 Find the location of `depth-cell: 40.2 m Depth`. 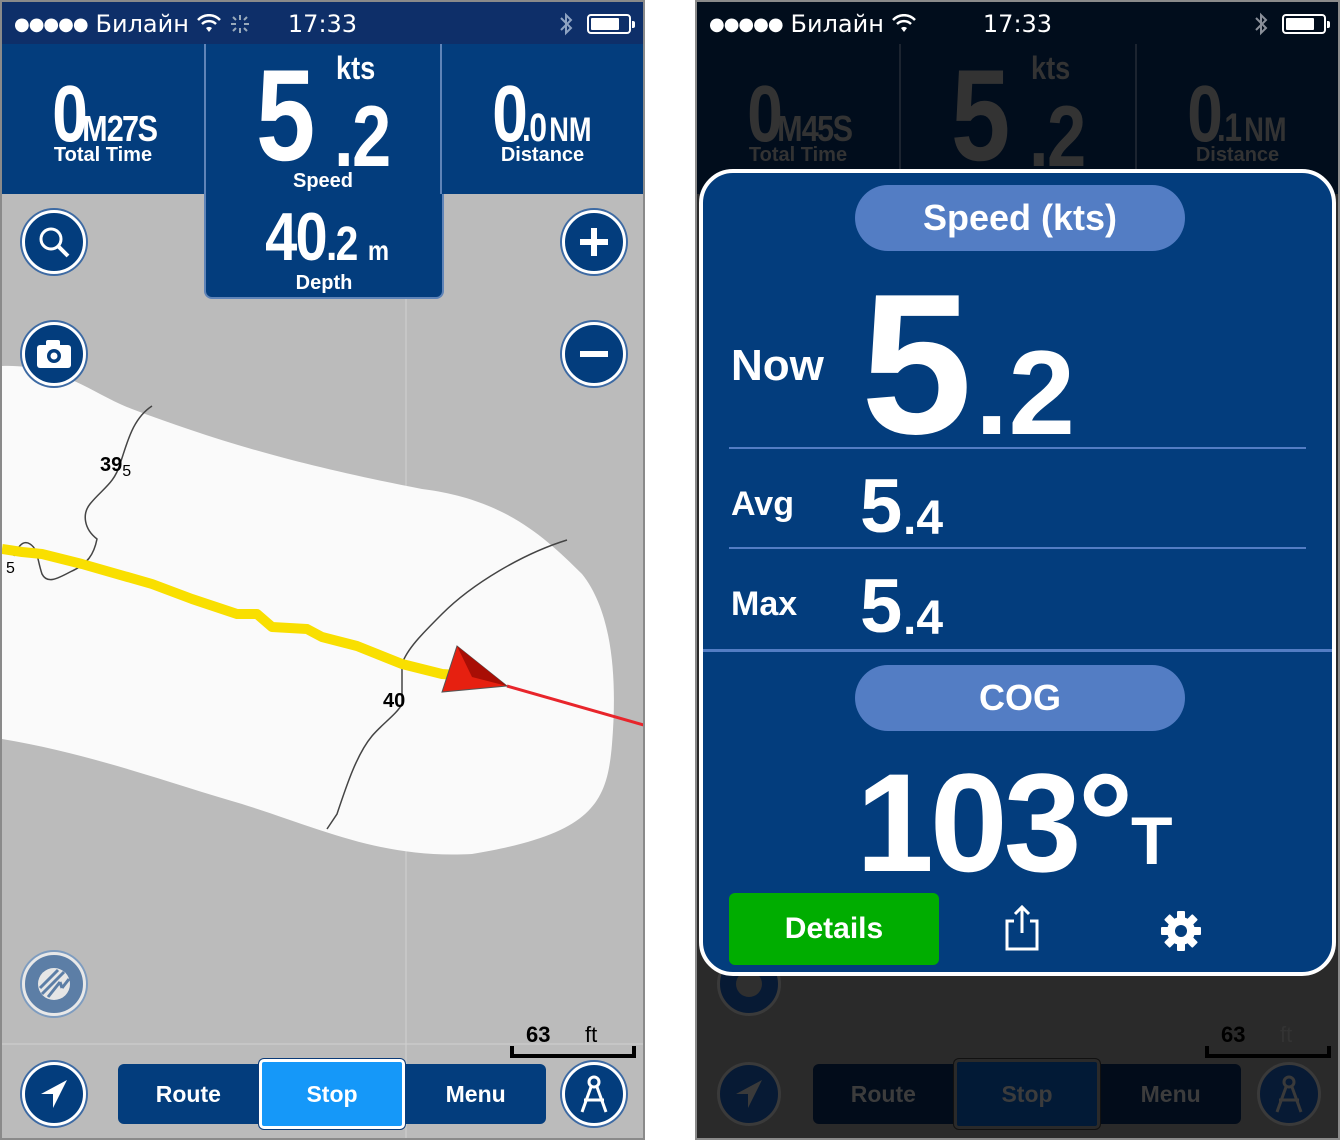

depth-cell: 40.2 m Depth is located at coordinates (324, 246).